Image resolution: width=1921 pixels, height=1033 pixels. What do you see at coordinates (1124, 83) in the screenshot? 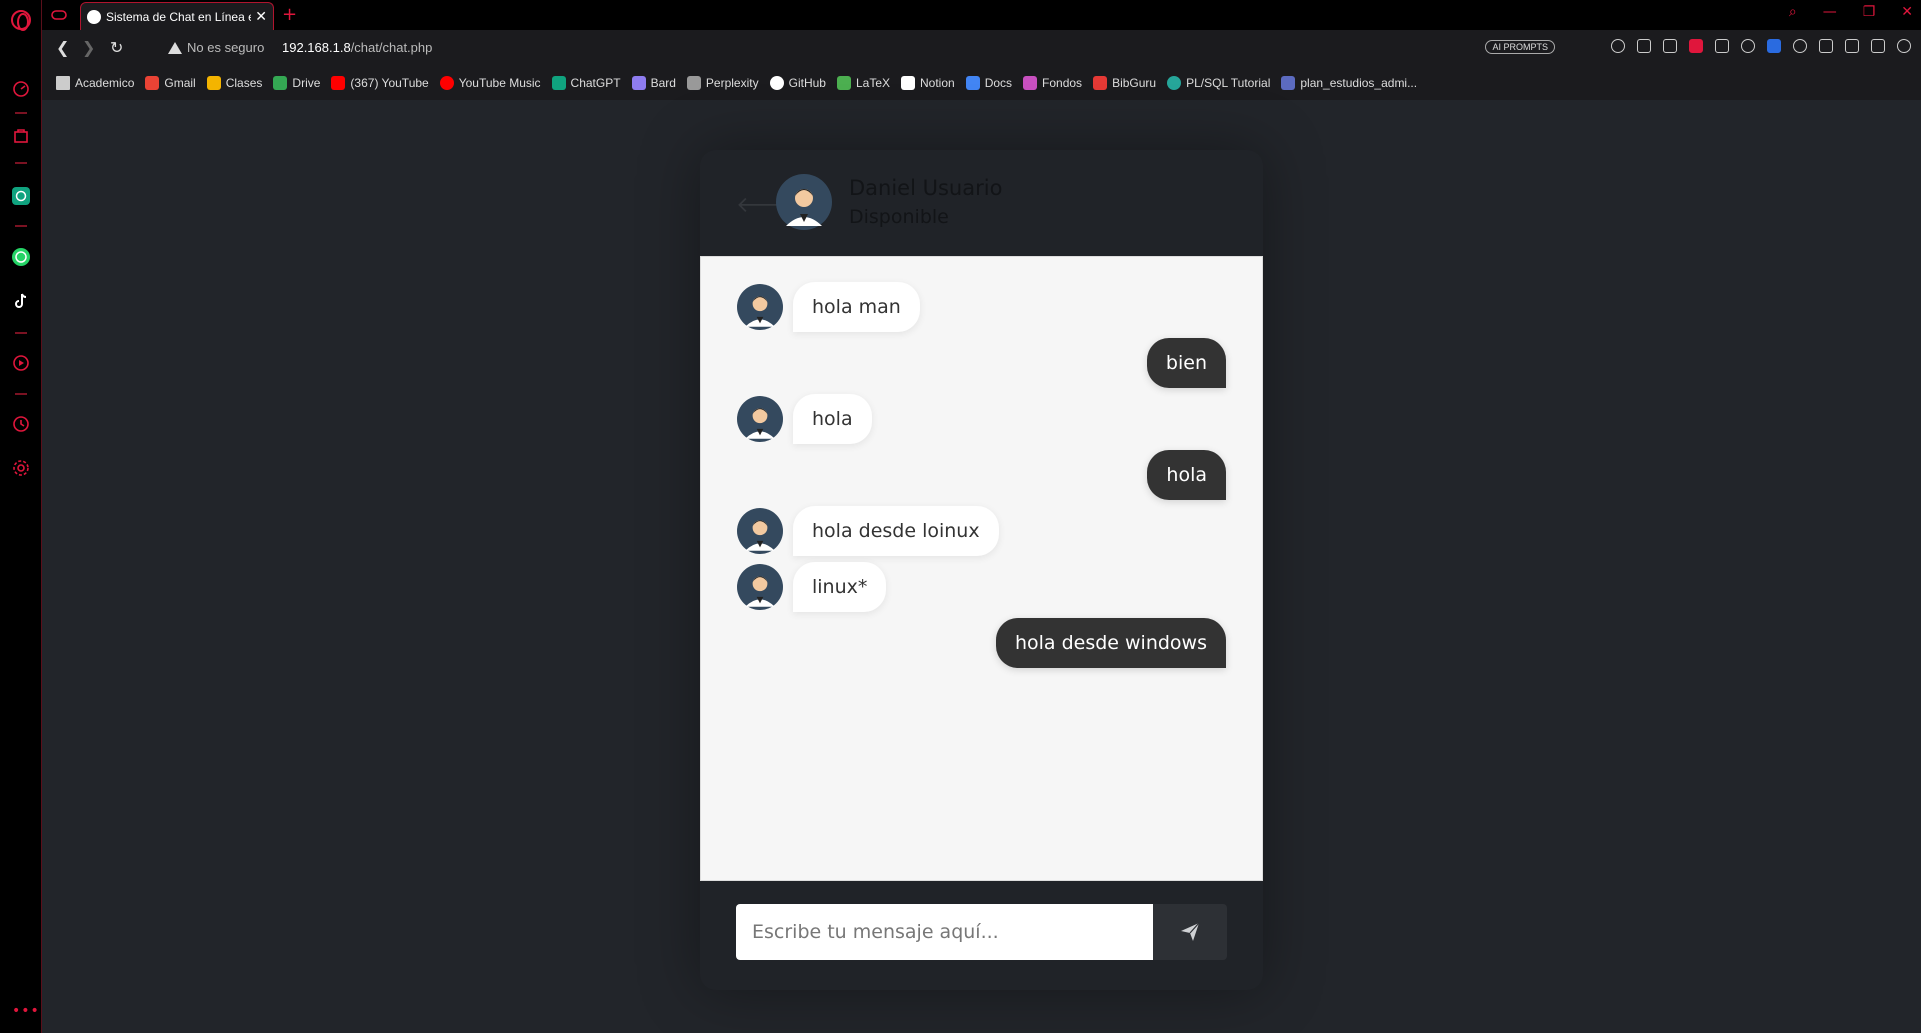
I see `bookmark-bibguru: BibGuru` at bounding box center [1124, 83].